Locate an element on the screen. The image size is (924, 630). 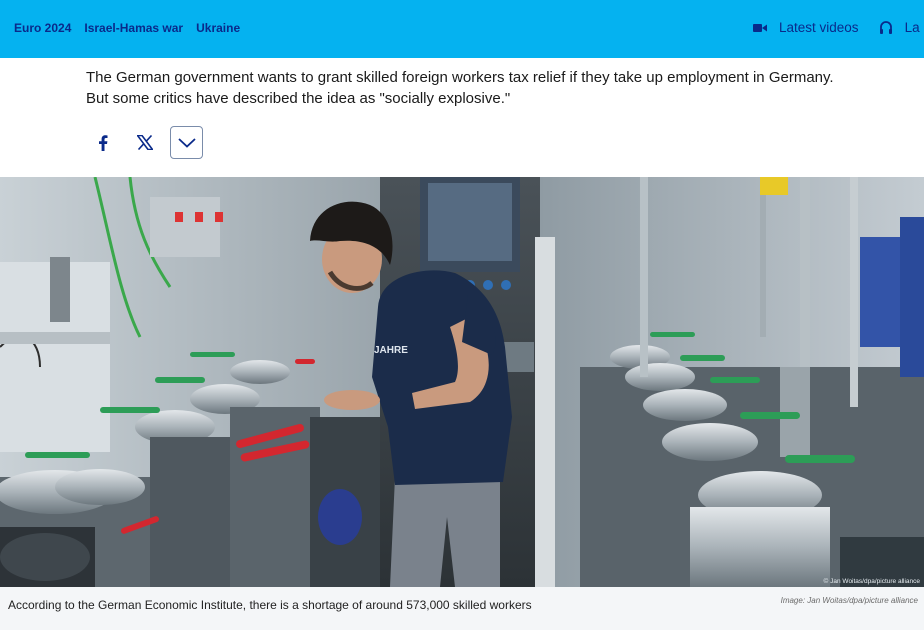
photo-overlay-credit: © Jan Woitas/dpa/picture alliance is located at coordinates (872, 581).